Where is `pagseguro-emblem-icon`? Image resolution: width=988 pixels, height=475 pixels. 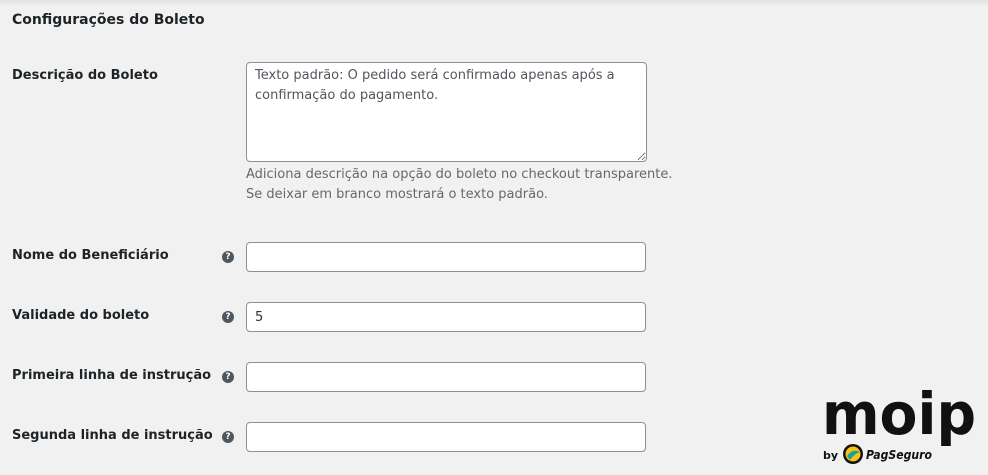 pagseguro-emblem-icon is located at coordinates (853, 454).